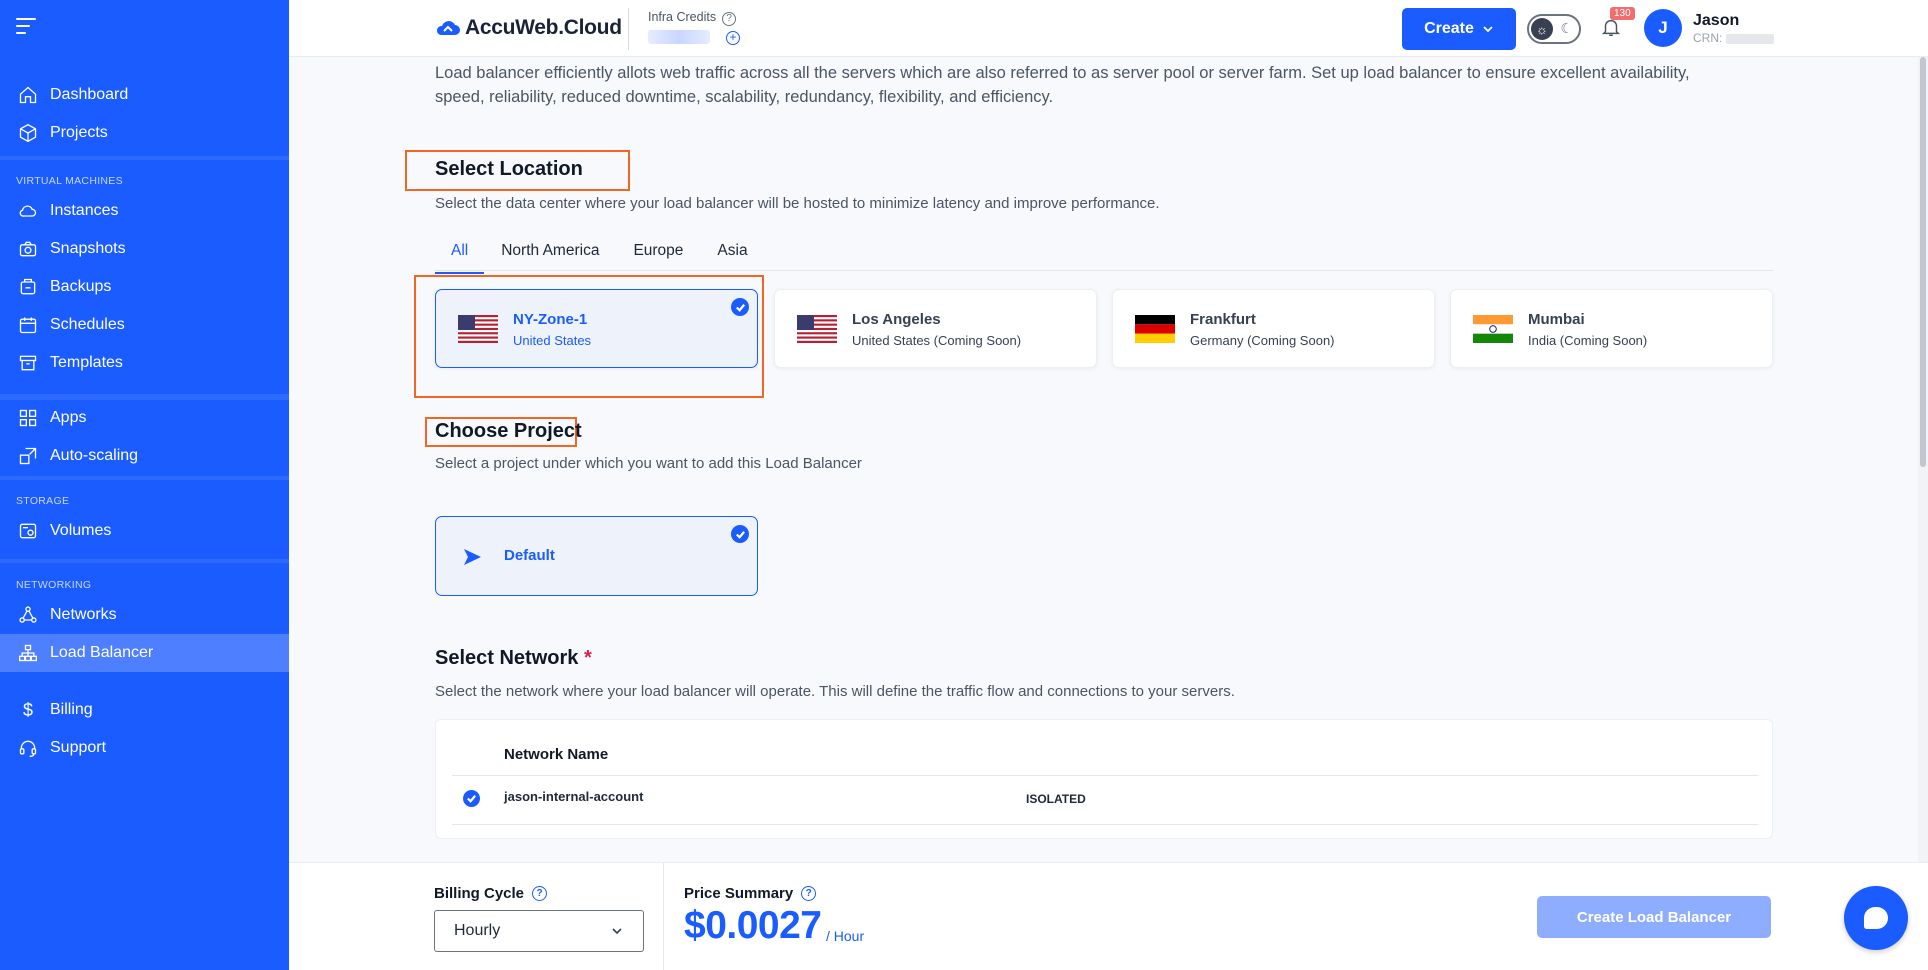  I want to click on location-country: India (Coming Soon), so click(1588, 340).